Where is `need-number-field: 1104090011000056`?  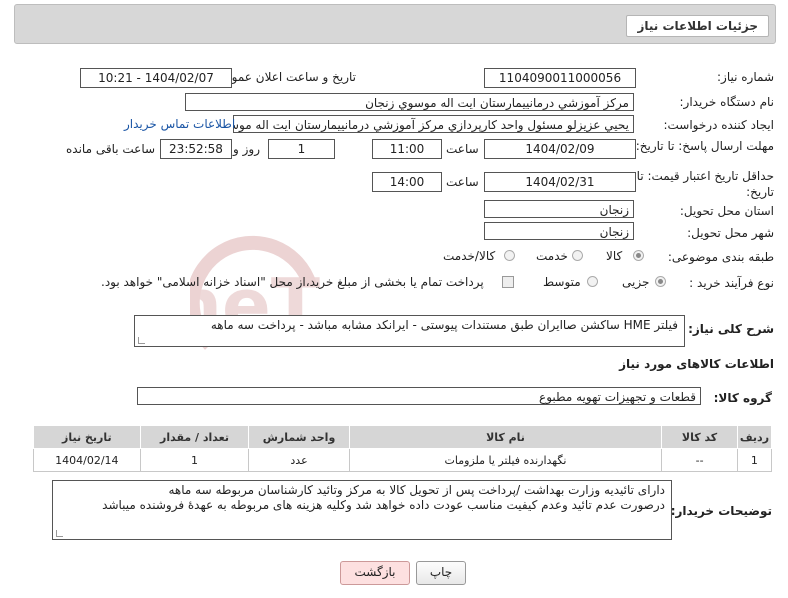 need-number-field: 1104090011000056 is located at coordinates (560, 78).